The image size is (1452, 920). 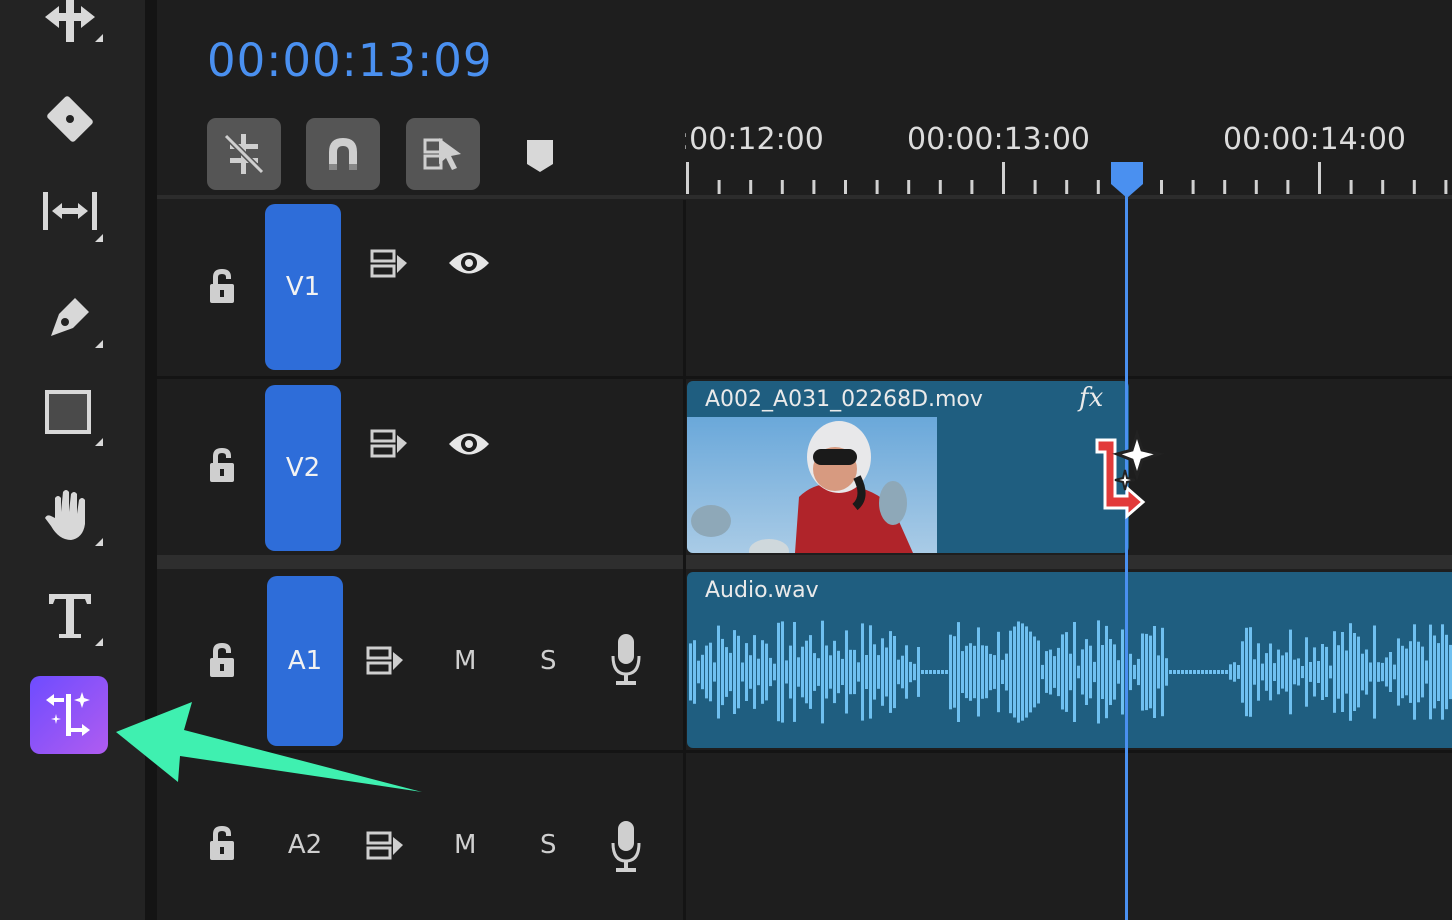 I want to click on razor-tool, so click(x=70, y=119).